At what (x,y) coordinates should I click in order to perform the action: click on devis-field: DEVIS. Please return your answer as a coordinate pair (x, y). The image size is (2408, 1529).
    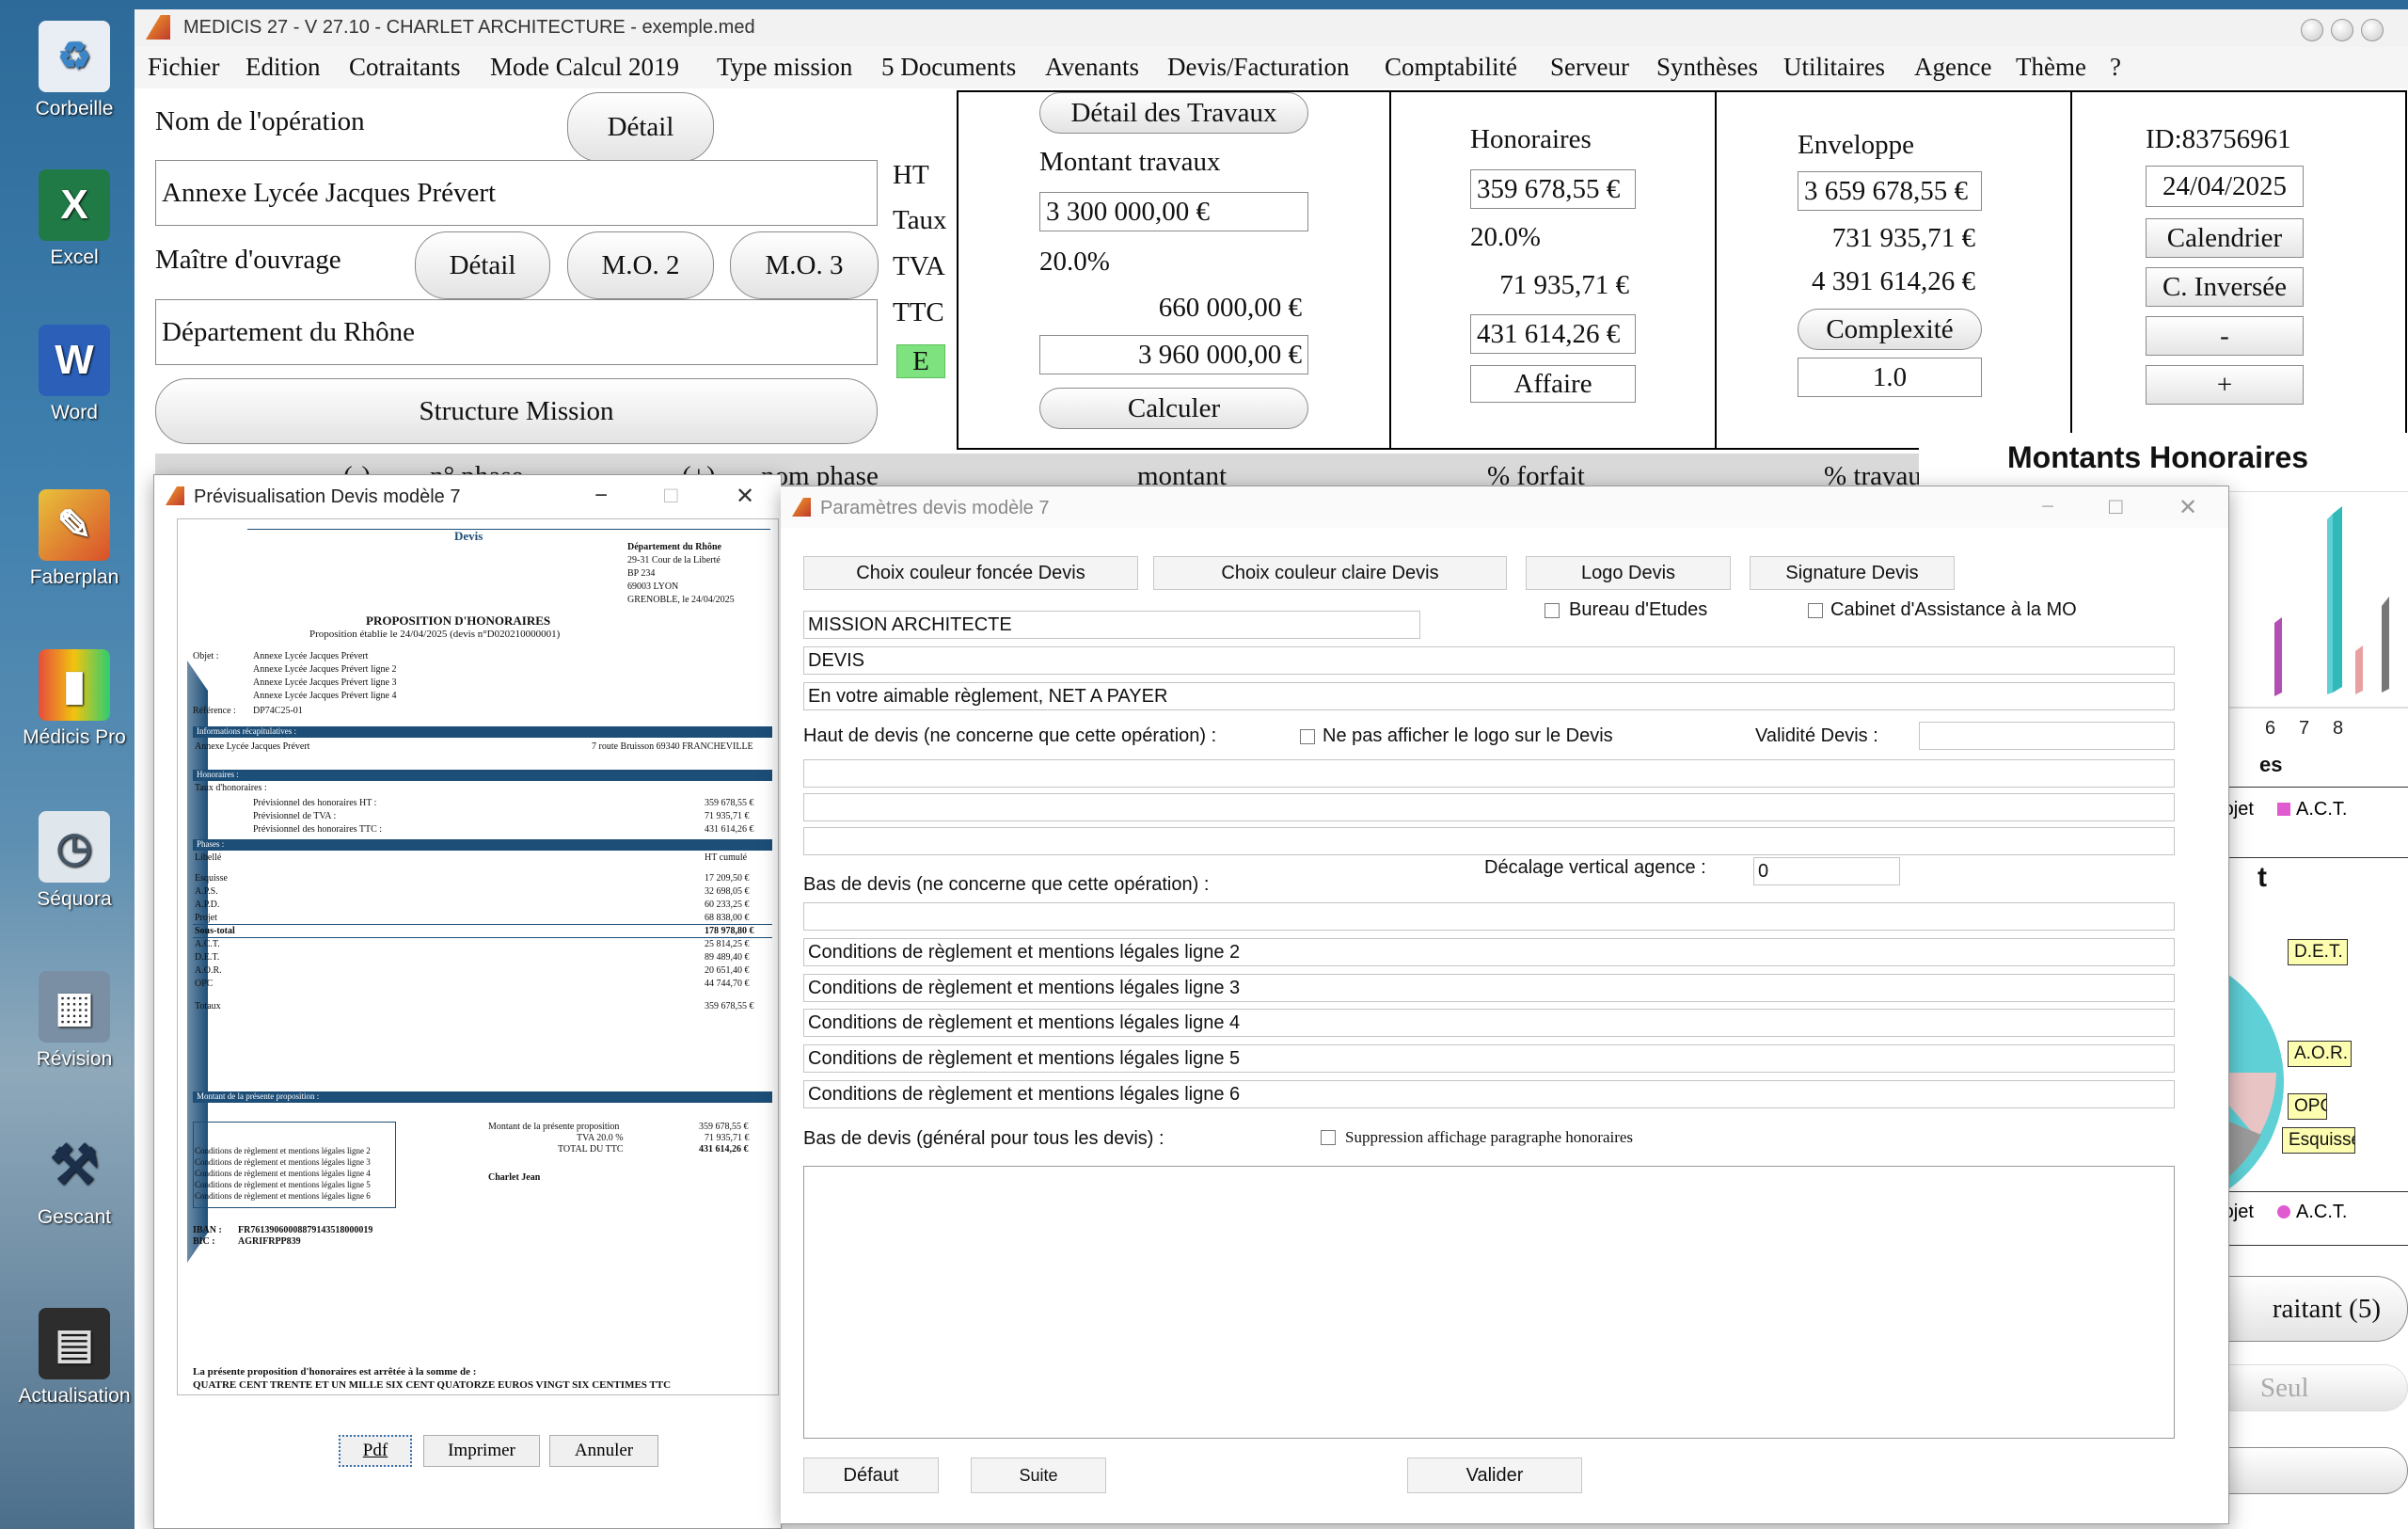
    Looking at the image, I should click on (1489, 660).